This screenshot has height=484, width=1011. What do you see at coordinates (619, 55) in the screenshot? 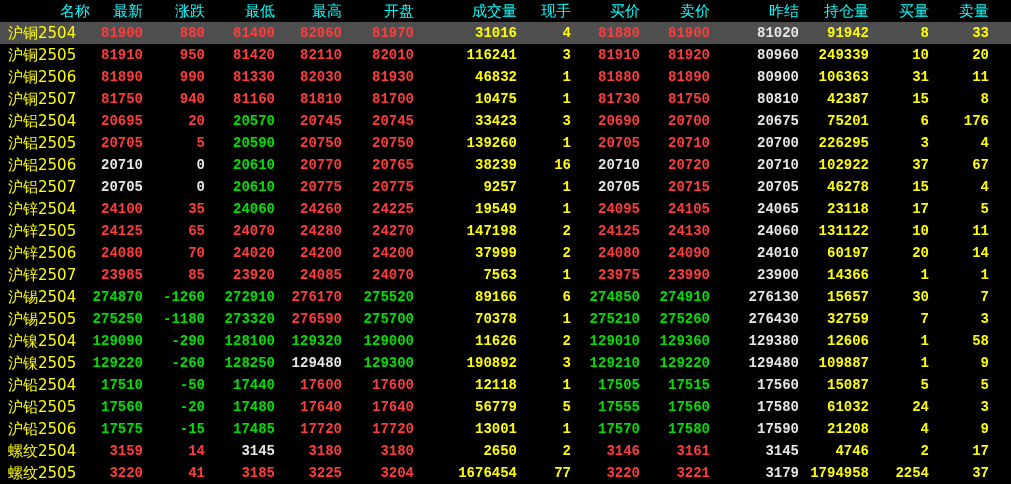
I see `table-cell: 81910` at bounding box center [619, 55].